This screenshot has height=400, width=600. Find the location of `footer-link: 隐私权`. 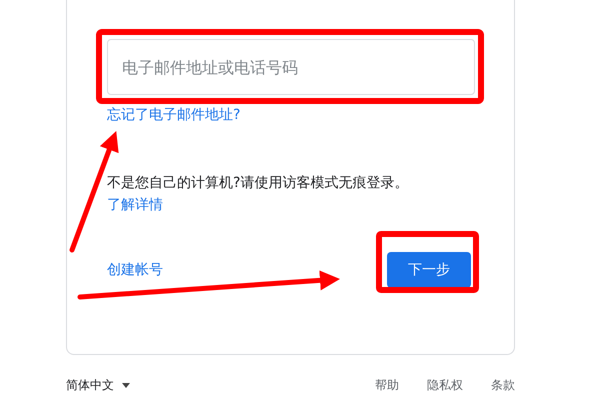

footer-link: 隐私权 is located at coordinates (445, 385).